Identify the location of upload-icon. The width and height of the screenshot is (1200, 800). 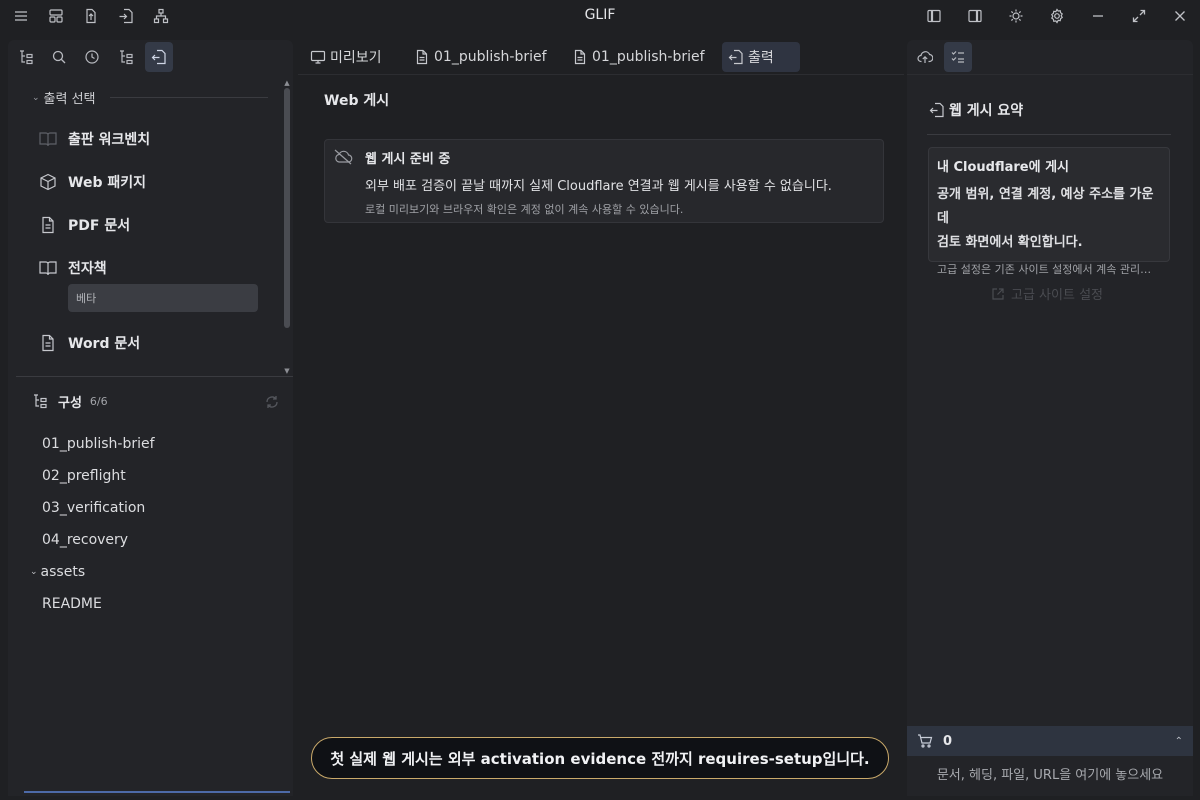
(925, 57).